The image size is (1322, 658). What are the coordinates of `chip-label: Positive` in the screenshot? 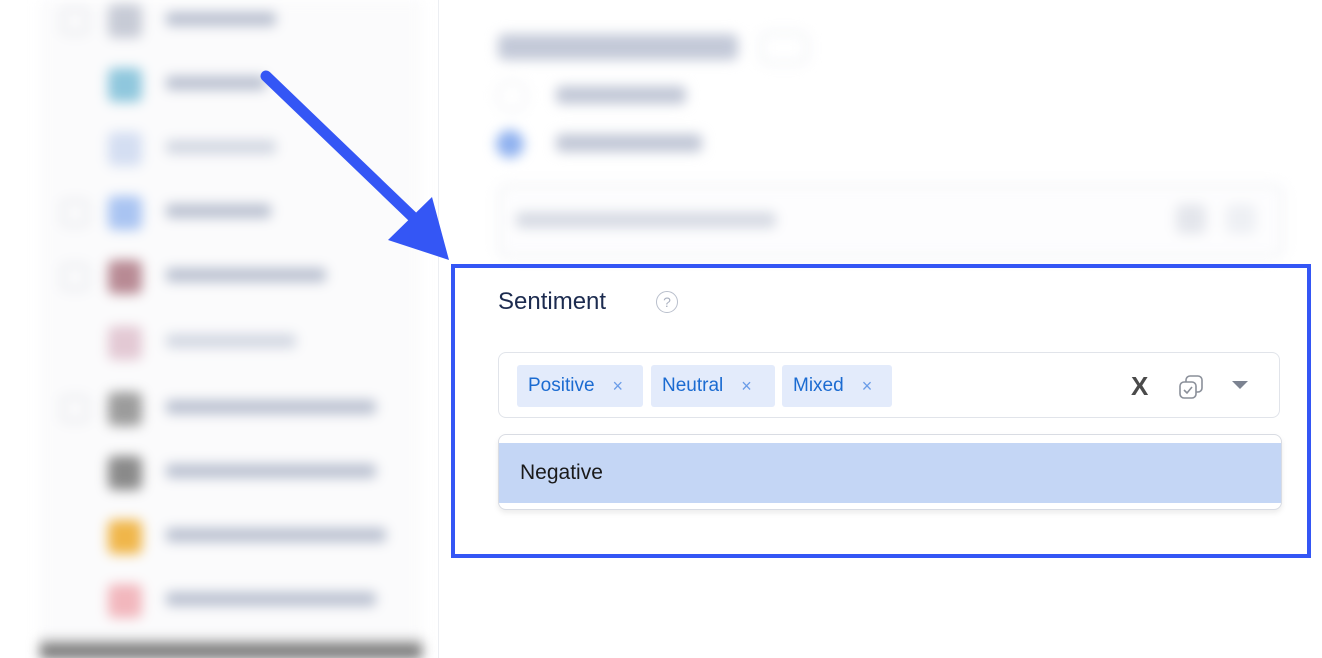 It's located at (561, 385).